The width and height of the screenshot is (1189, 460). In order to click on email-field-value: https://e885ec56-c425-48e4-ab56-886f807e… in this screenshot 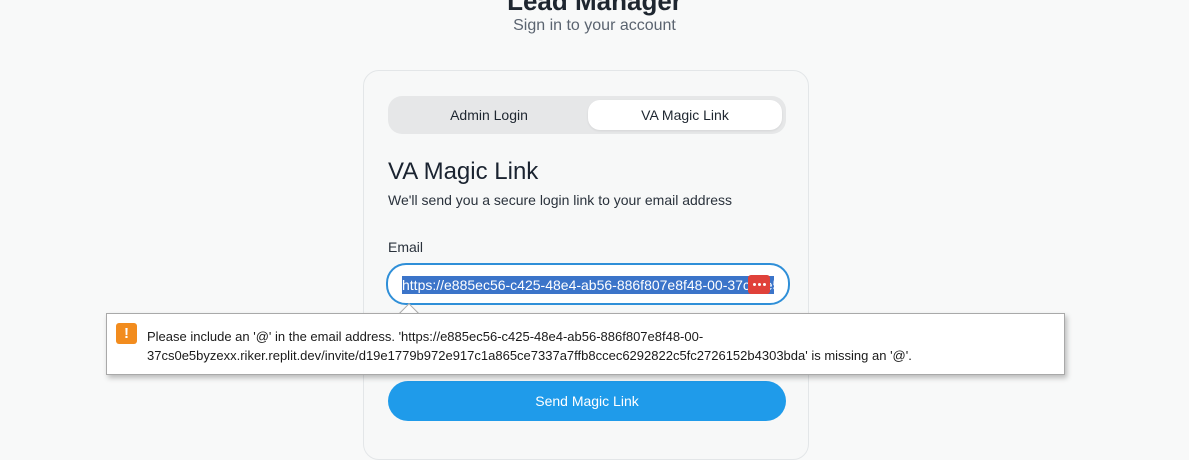, I will do `click(588, 285)`.